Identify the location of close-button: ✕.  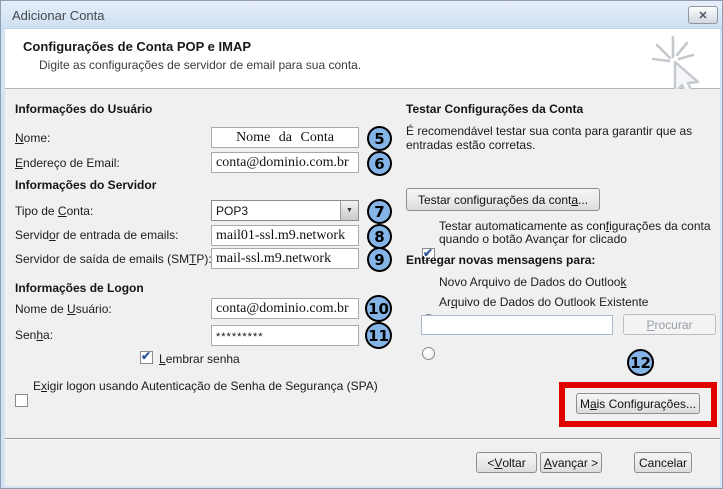
(703, 15).